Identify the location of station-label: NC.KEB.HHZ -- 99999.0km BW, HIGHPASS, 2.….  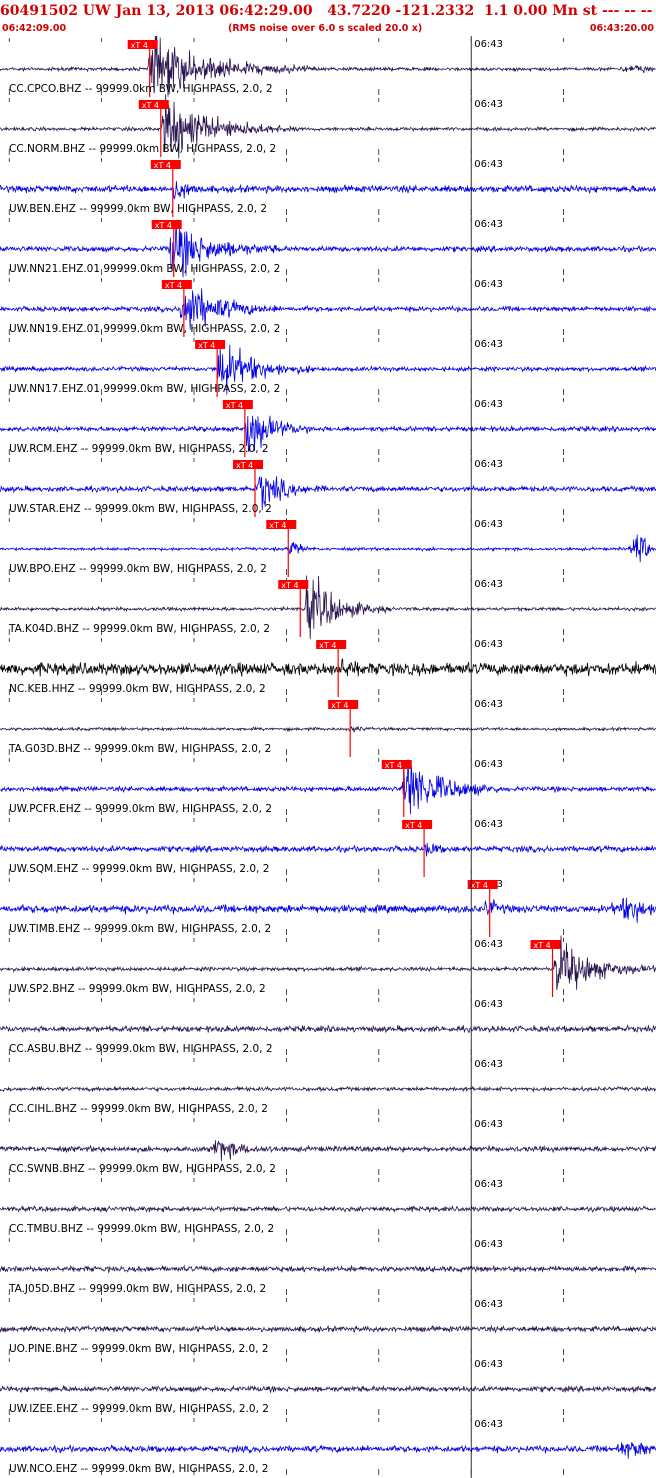
(137, 689).